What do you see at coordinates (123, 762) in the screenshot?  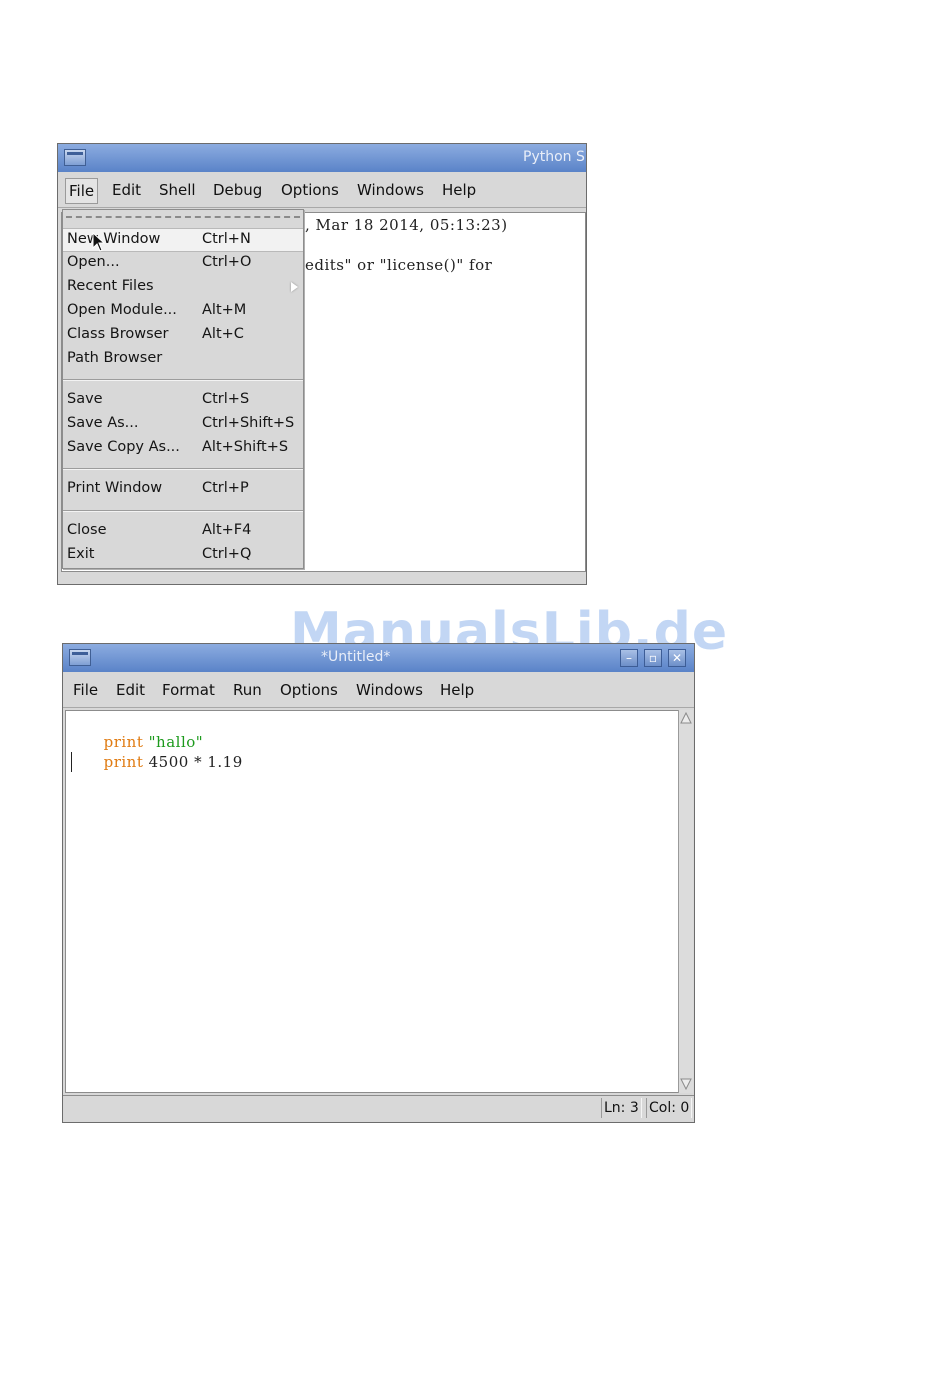 I see `code-keyword: print` at bounding box center [123, 762].